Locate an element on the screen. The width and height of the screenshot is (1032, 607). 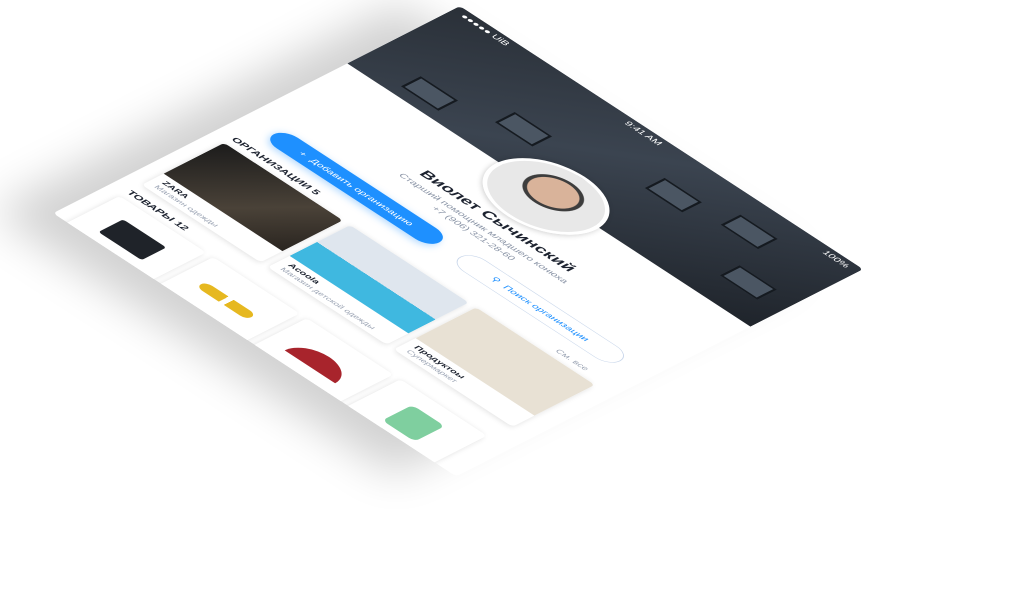
product-name: Сумка-рюк is located at coordinates (355, 437).